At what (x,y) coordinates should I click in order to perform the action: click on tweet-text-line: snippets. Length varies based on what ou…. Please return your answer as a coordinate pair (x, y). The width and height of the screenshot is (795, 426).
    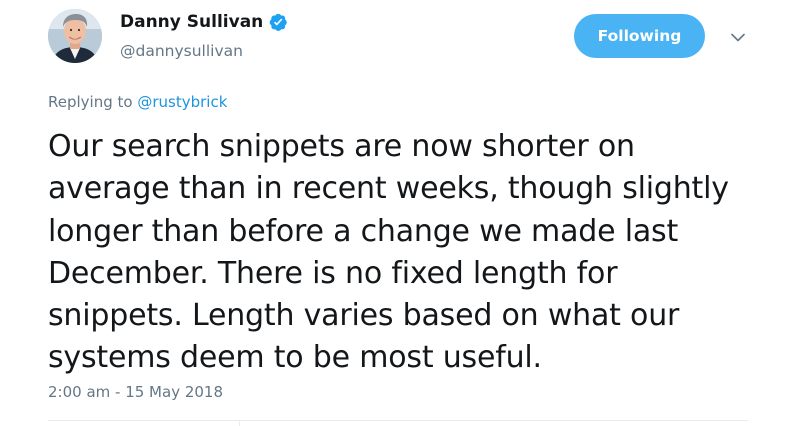
    Looking at the image, I should click on (364, 316).